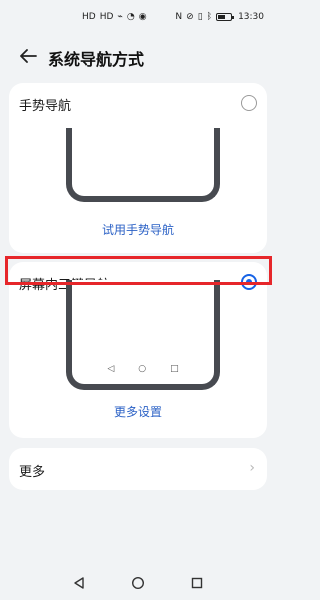 The height and width of the screenshot is (600, 320). Describe the element at coordinates (32, 472) in the screenshot. I see `more-label: 更多` at that location.